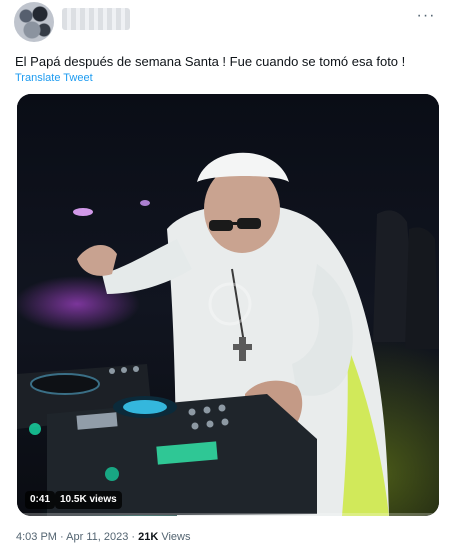 Image resolution: width=450 pixels, height=551 pixels. I want to click on more-icon: ···, so click(426, 16).